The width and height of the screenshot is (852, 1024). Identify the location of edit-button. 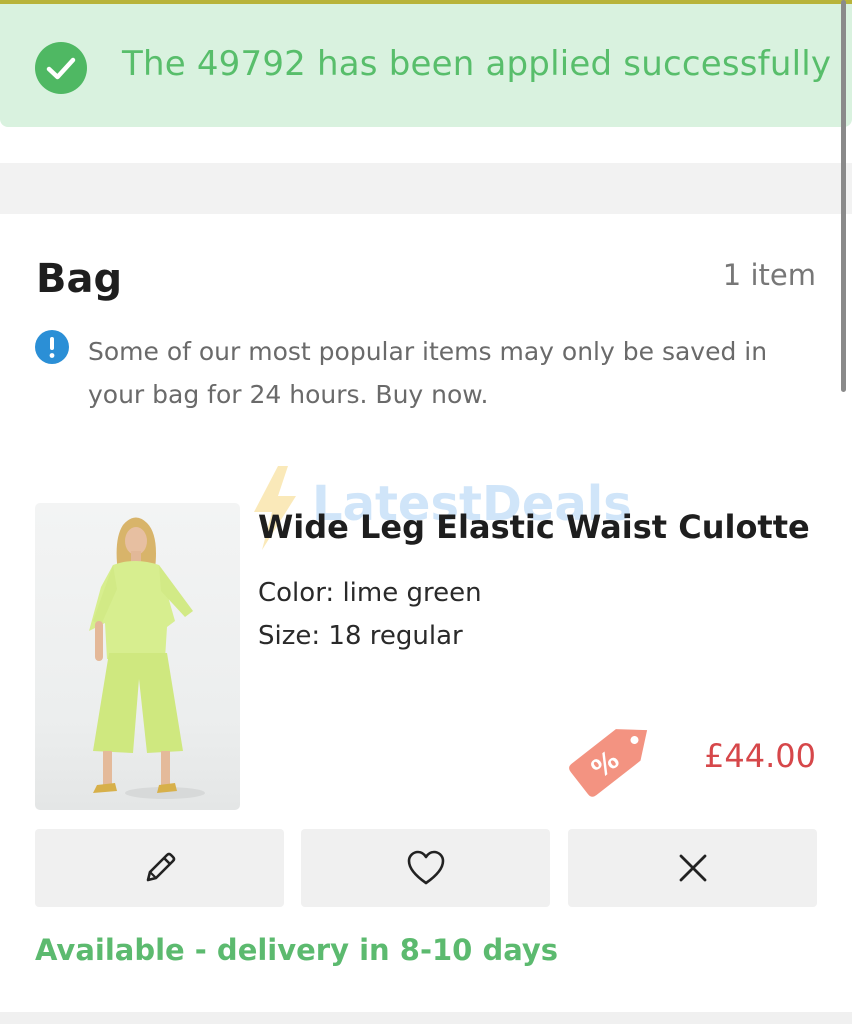
(159, 868).